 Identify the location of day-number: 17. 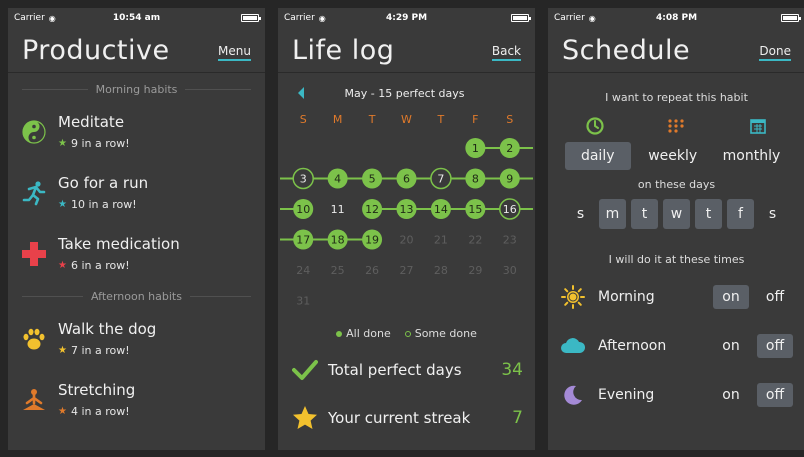
(303, 240).